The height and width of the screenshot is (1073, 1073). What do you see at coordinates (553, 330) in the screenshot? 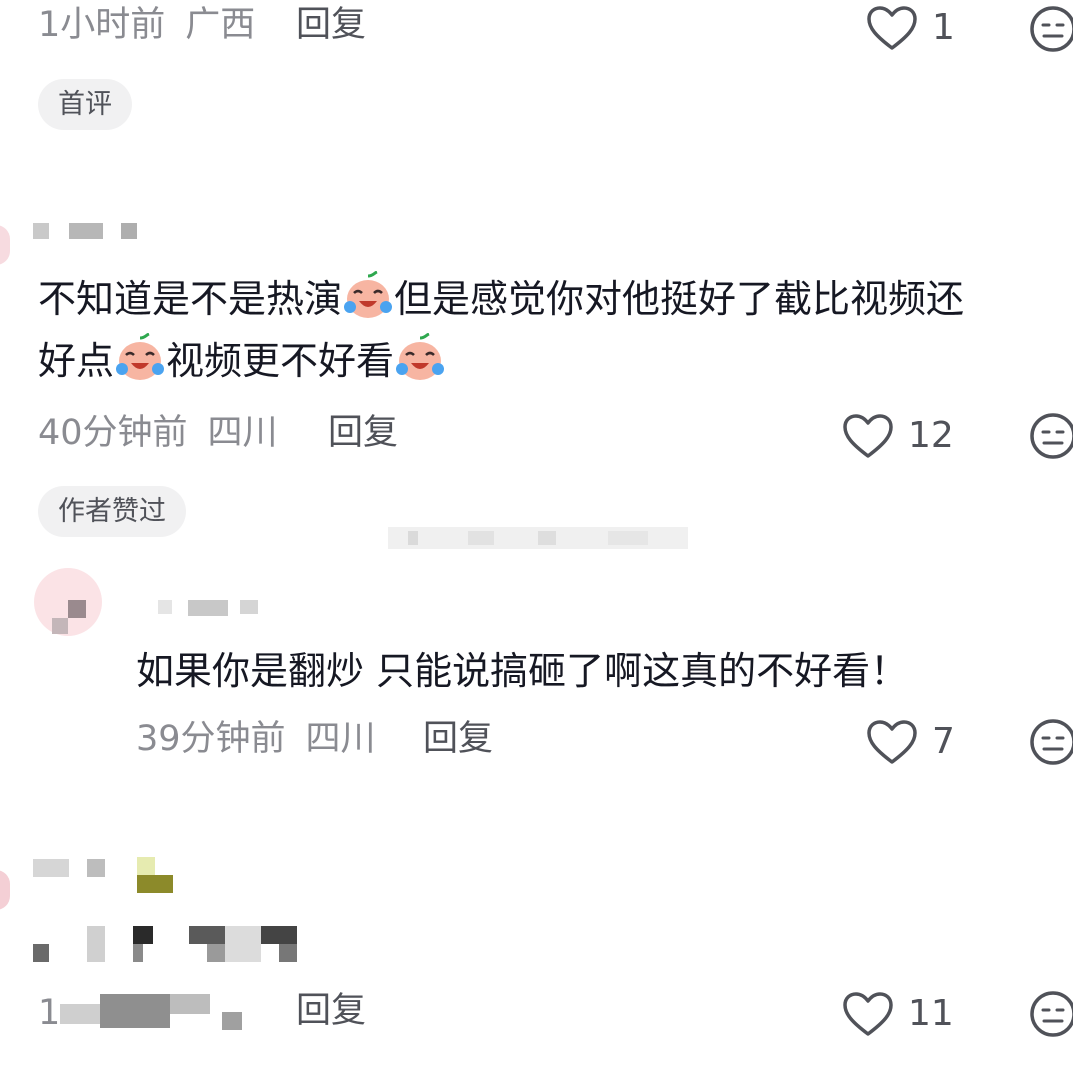
I see `comment-text: 不知道是不是热演 但是感觉你对他挺好了截比视频还好点 视频更不好看` at bounding box center [553, 330].